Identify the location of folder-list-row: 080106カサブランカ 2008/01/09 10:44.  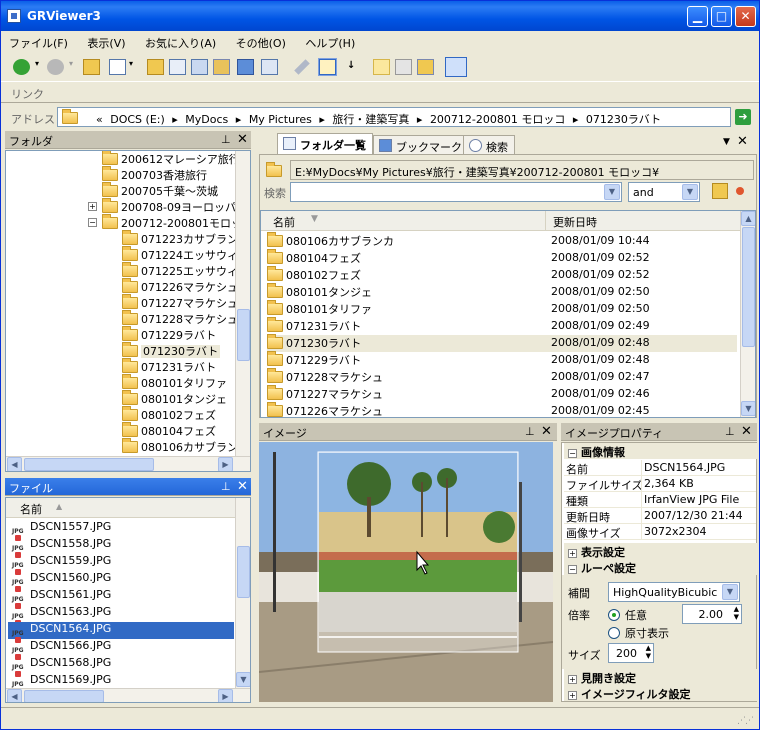
(502, 241).